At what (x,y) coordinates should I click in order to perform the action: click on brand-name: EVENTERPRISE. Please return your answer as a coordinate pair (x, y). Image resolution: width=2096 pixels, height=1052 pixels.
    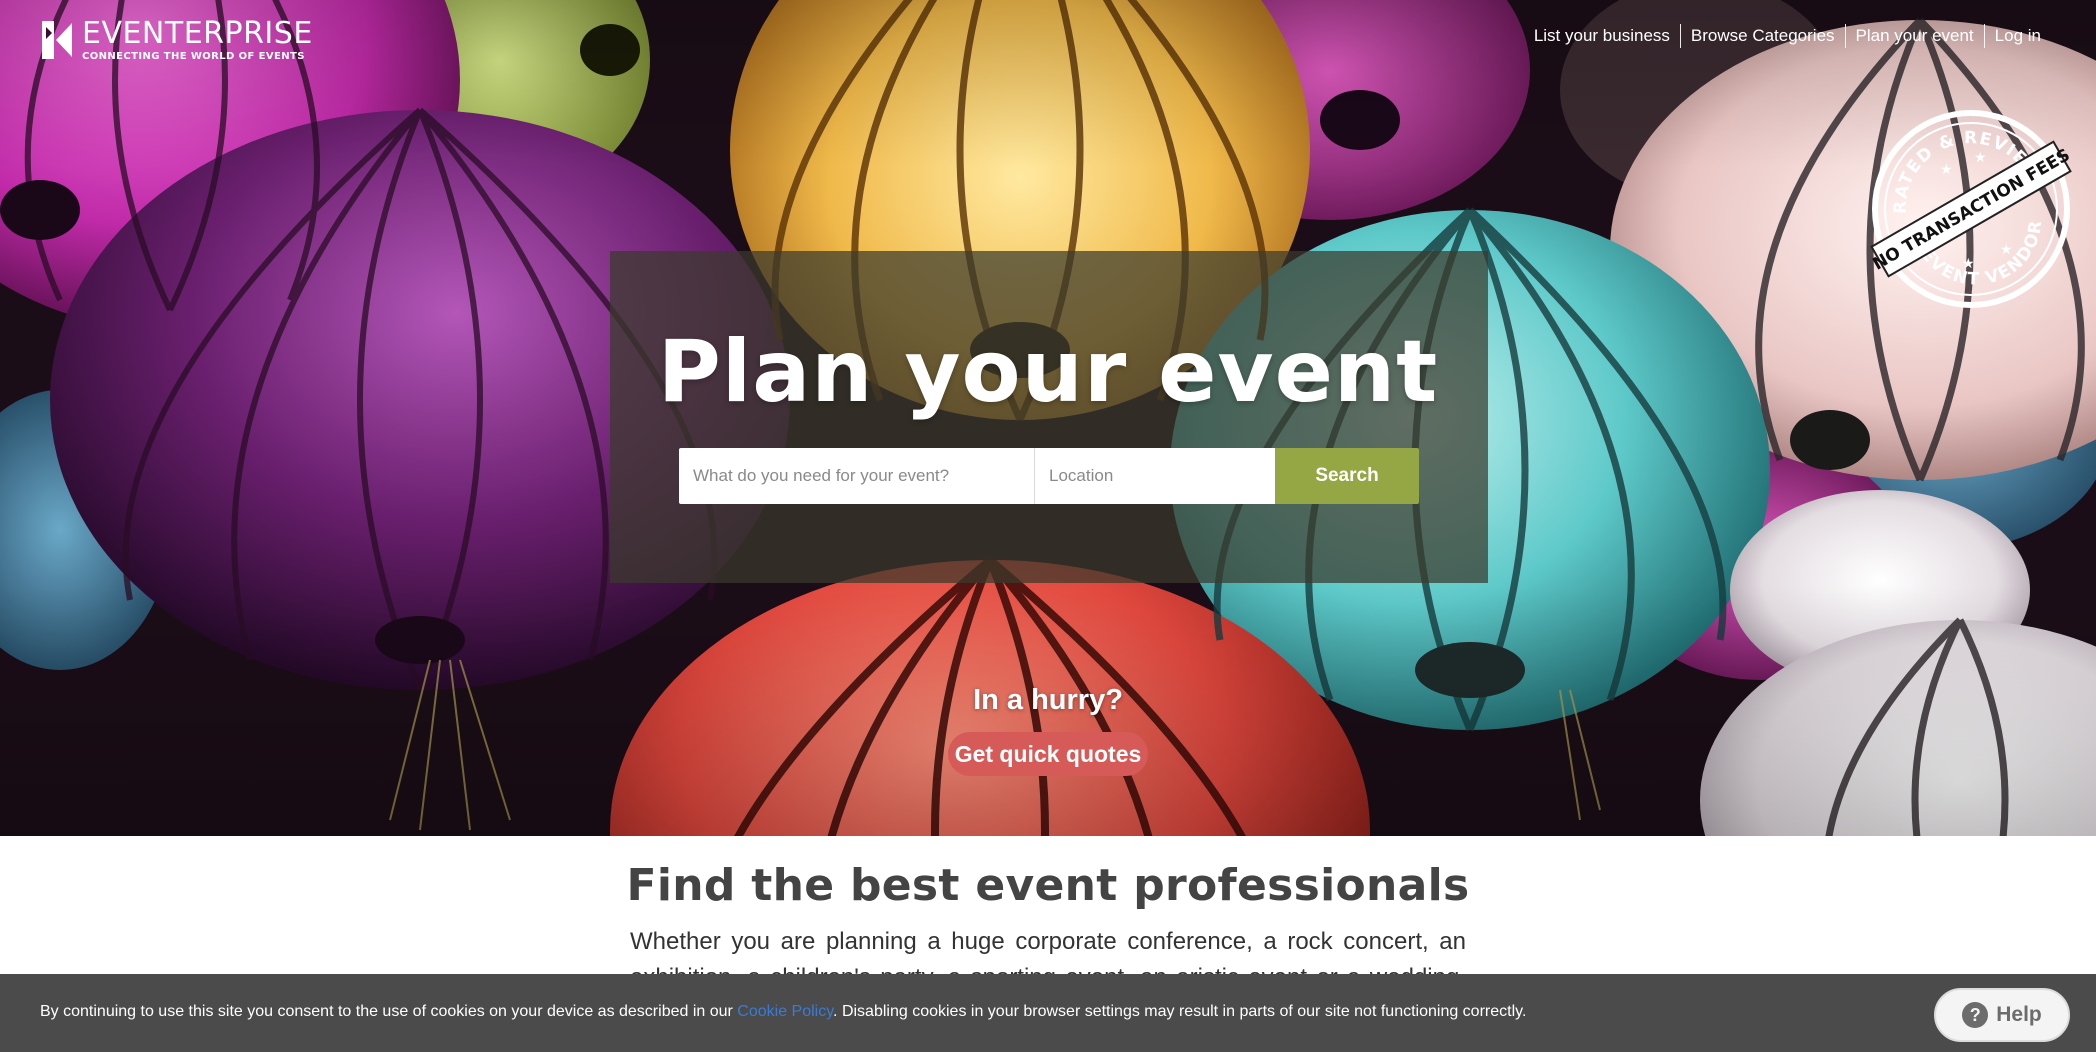
    Looking at the image, I should click on (197, 33).